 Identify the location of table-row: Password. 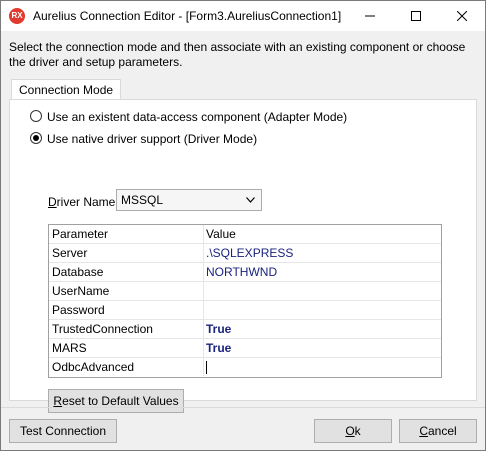
(245, 310).